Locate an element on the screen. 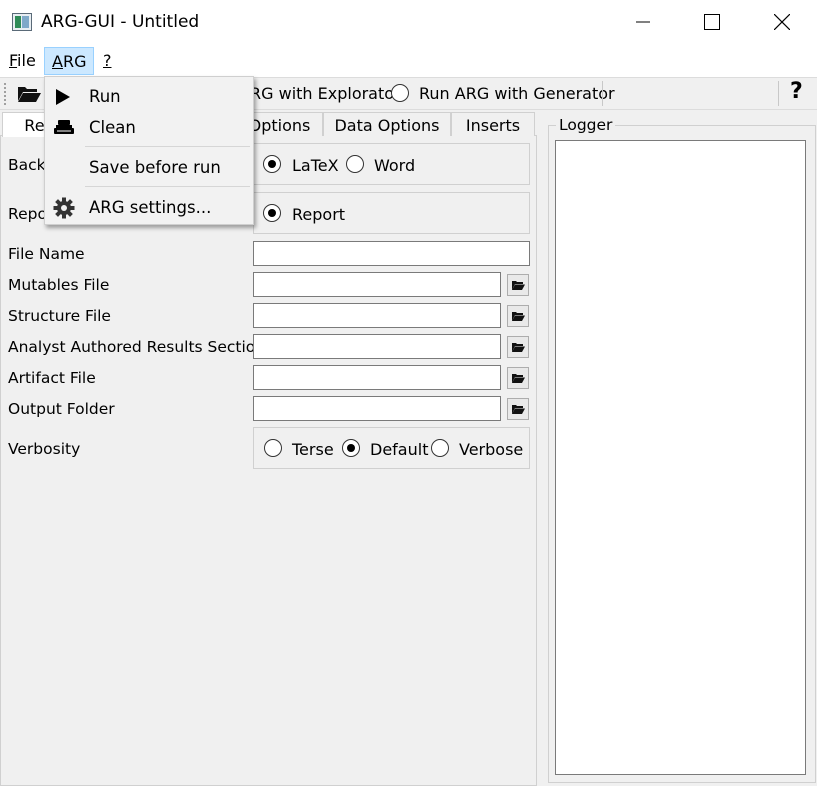 Image resolution: width=817 pixels, height=786 pixels. backend-word-label: Word is located at coordinates (394, 165).